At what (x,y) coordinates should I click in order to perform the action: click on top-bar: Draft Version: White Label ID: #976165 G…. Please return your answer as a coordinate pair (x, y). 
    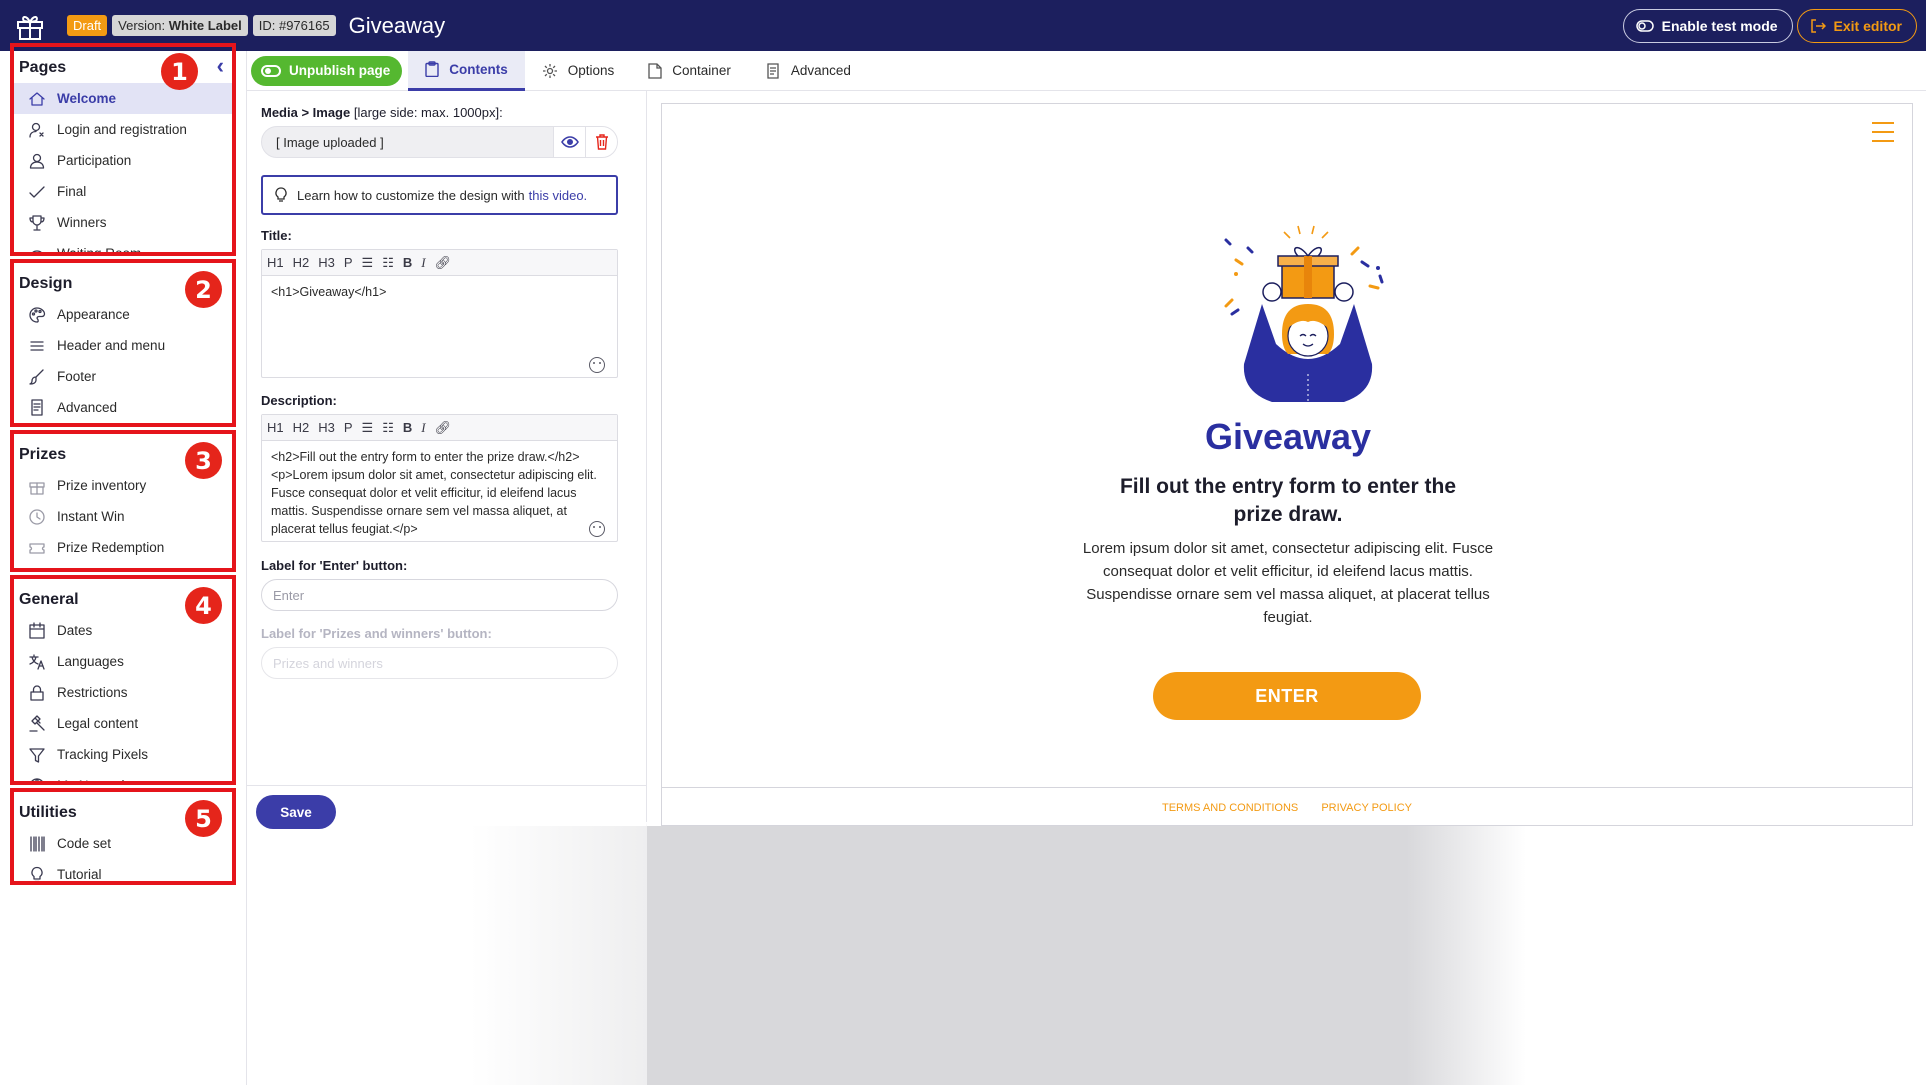
    Looking at the image, I should click on (963, 25).